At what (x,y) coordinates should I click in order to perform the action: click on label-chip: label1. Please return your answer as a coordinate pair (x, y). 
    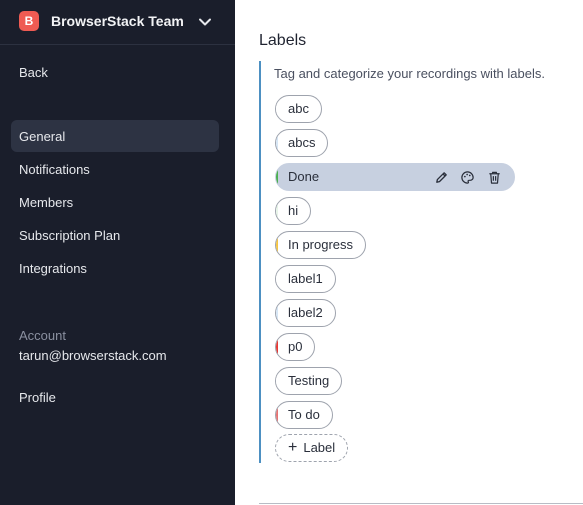
    Looking at the image, I should click on (305, 279).